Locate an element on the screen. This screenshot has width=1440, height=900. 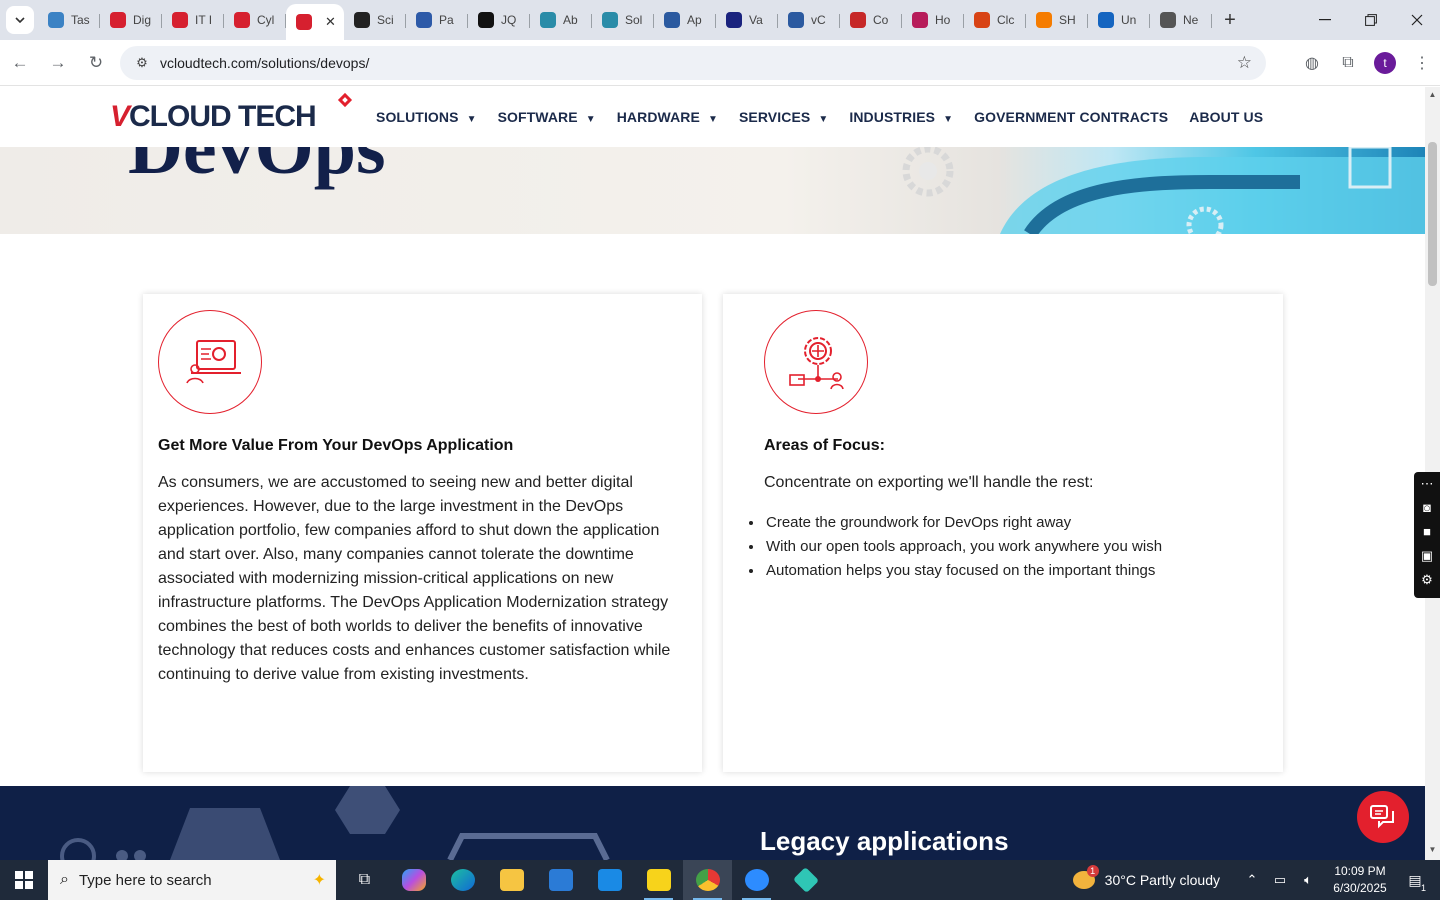
copilot-icon is located at coordinates (413, 880).